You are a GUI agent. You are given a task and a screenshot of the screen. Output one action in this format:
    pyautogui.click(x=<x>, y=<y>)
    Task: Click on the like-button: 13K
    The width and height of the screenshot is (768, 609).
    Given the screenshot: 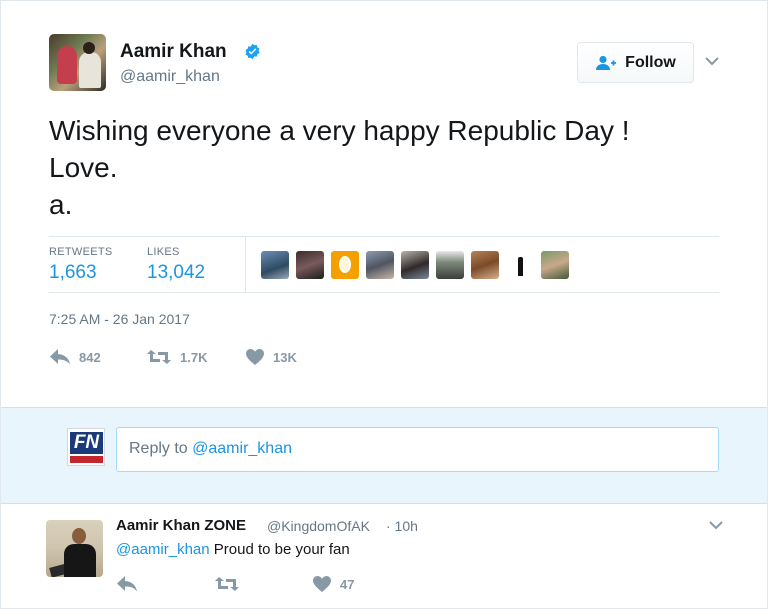 What is the action you would take?
    pyautogui.click(x=271, y=357)
    